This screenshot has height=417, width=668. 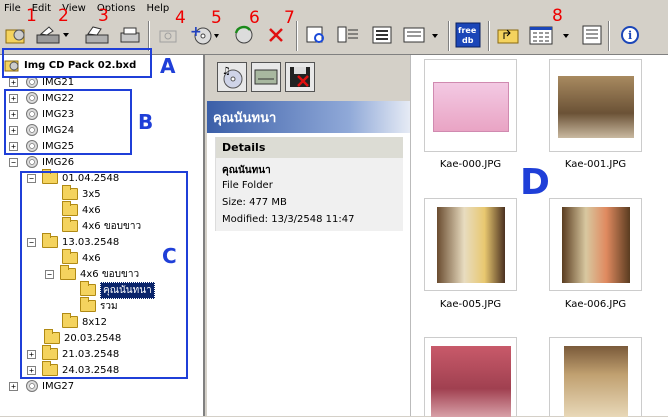 What do you see at coordinates (13, 162) in the screenshot?
I see `collapse-icon: −` at bounding box center [13, 162].